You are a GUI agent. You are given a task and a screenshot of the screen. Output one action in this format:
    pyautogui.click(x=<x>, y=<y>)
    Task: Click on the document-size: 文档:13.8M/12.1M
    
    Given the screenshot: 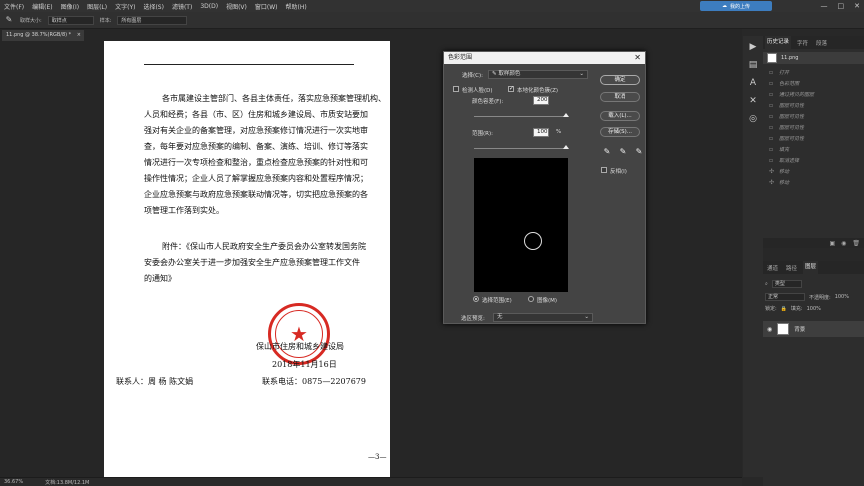 What is the action you would take?
    pyautogui.click(x=67, y=482)
    